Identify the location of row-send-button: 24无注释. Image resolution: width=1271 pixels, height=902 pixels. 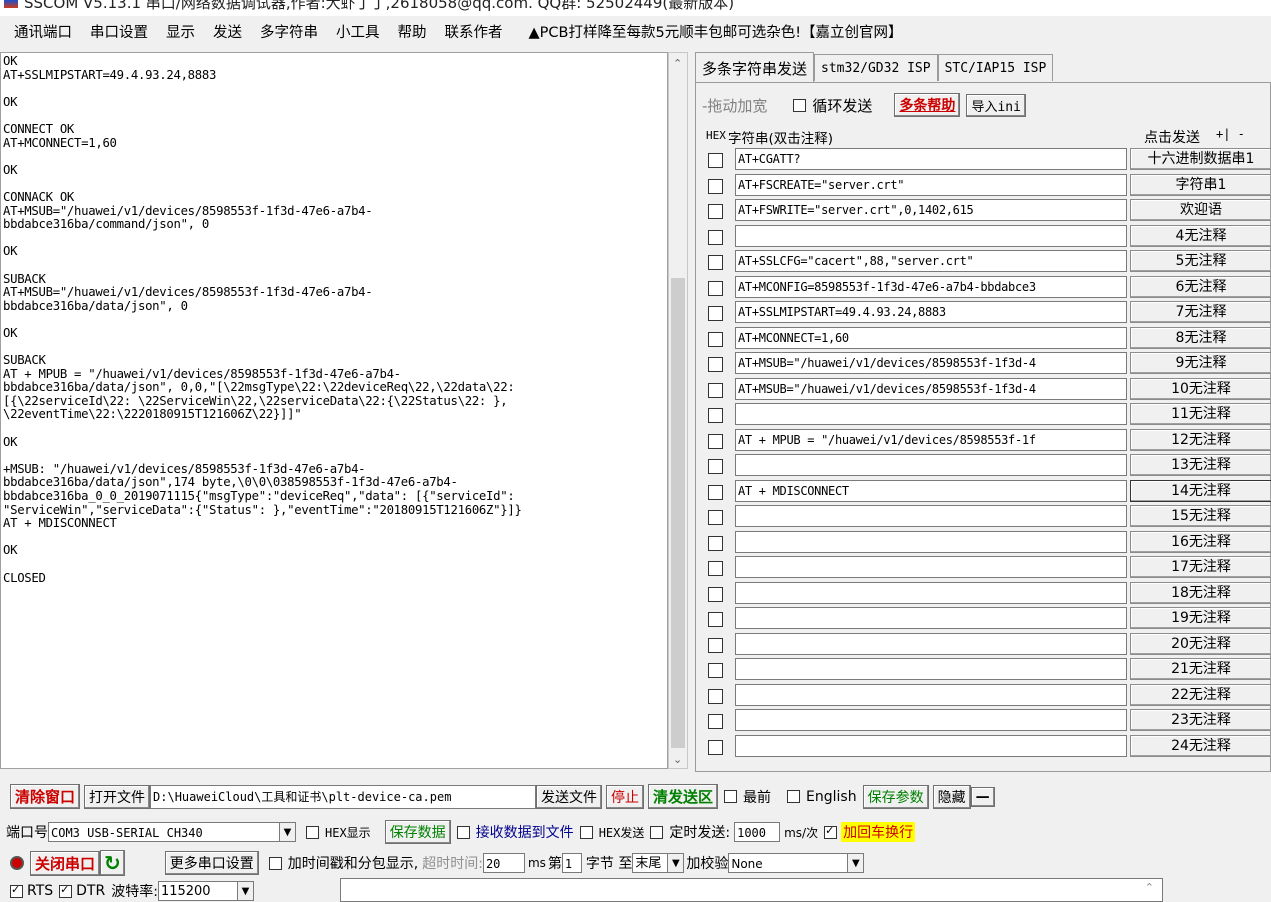
(1200, 745).